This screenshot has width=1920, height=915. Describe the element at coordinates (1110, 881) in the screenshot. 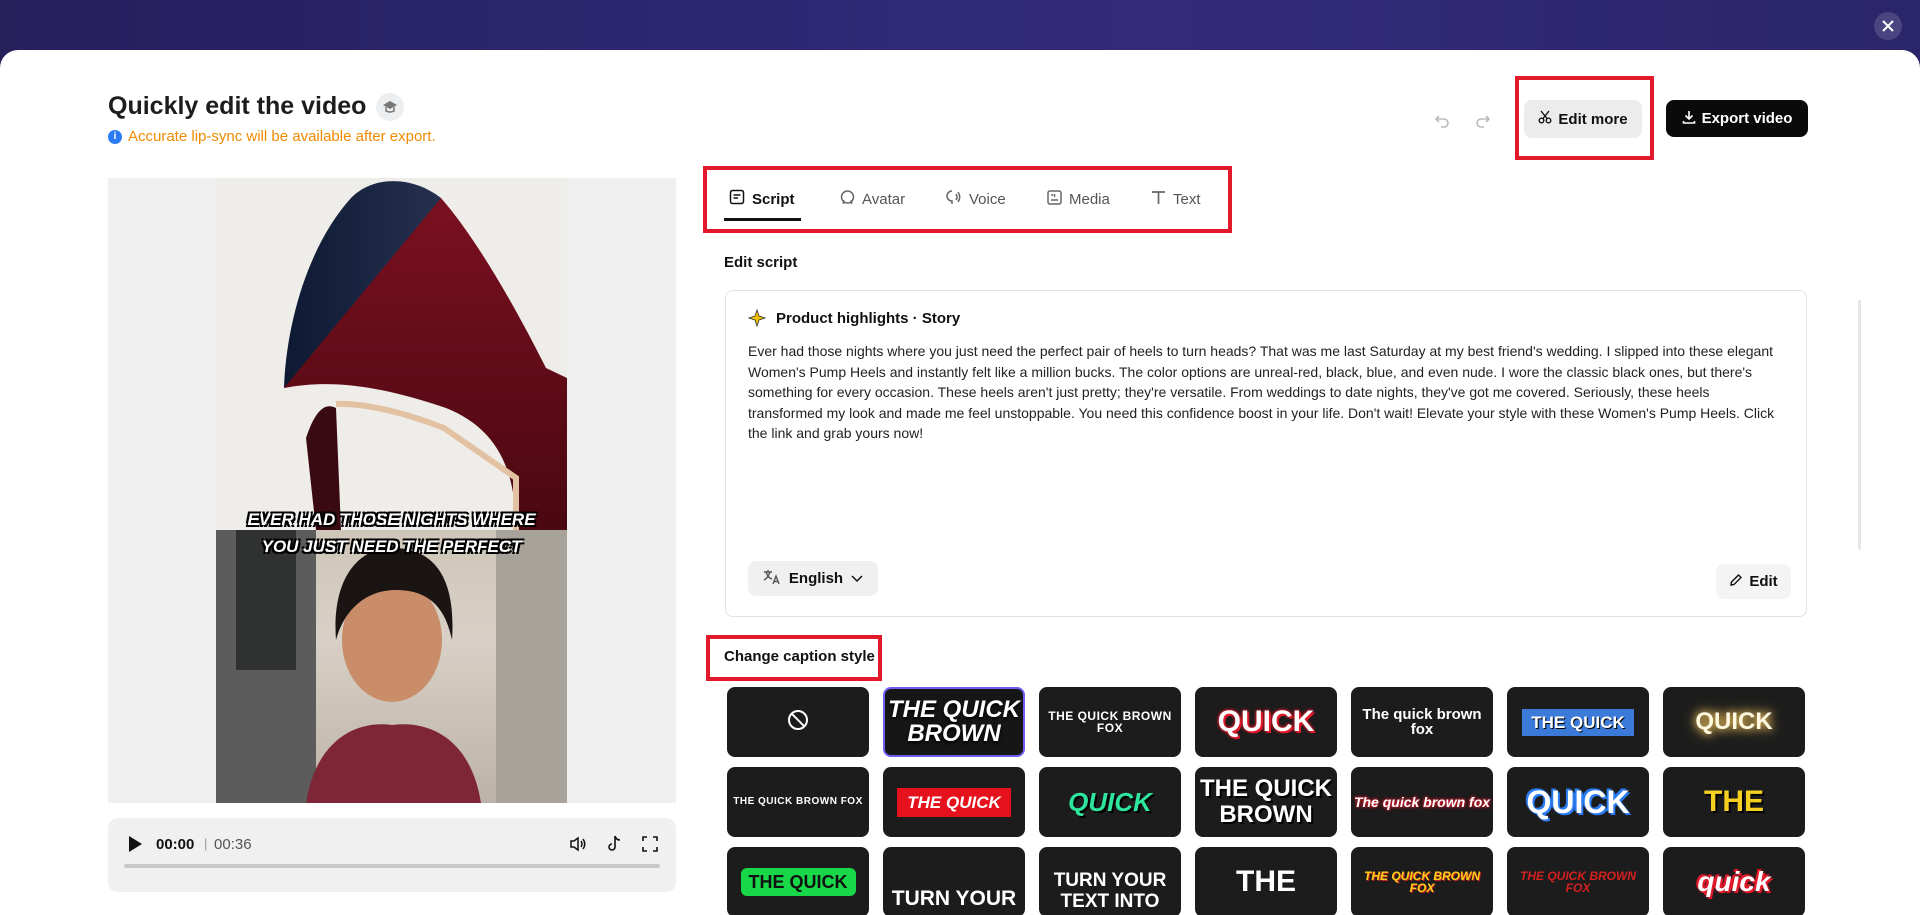

I see `caption-style-16: TURN YOUR TEXT INTO` at that location.